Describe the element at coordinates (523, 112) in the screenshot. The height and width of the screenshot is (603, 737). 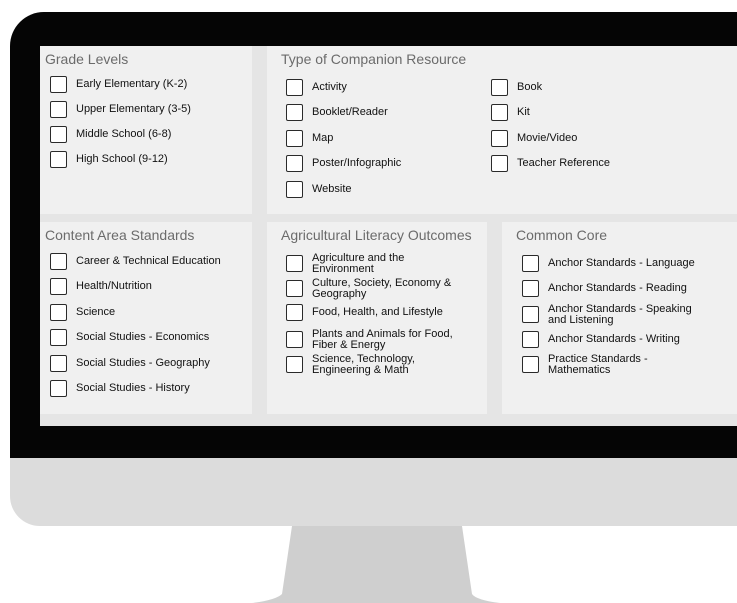
I see `option-label: Kit` at that location.